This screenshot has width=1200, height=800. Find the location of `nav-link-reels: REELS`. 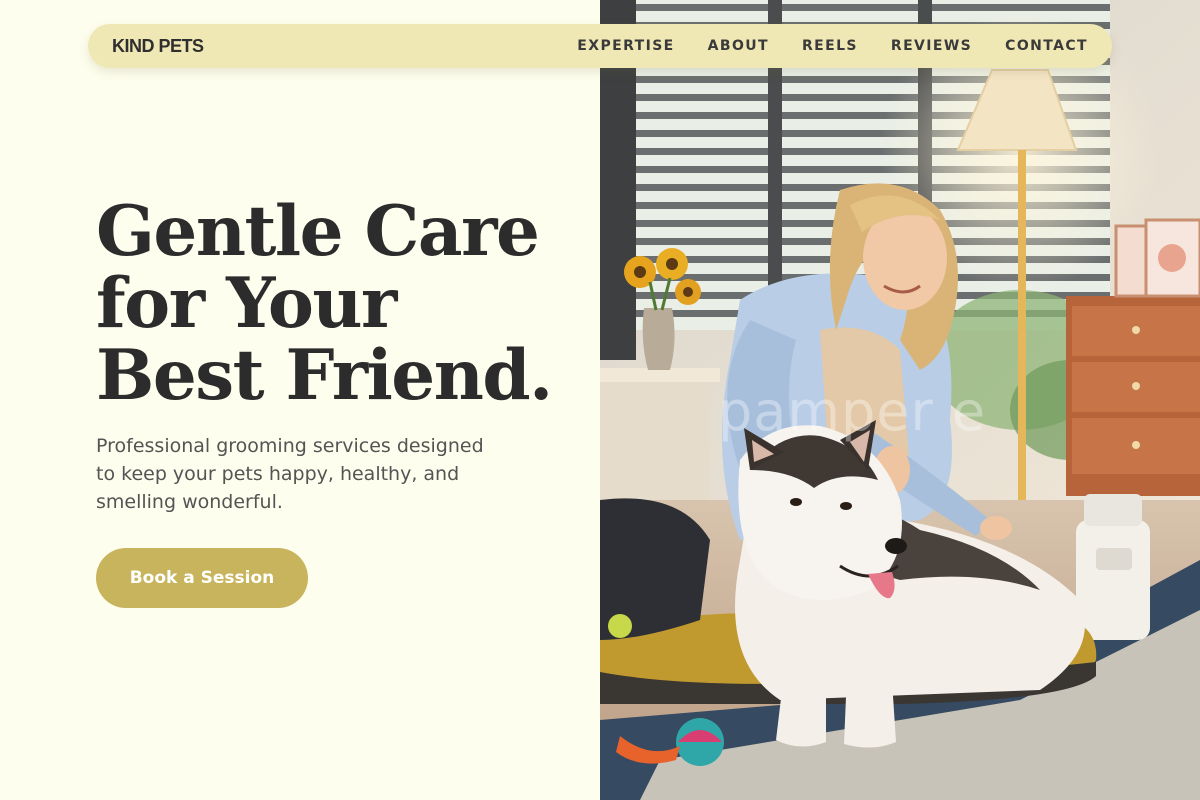

nav-link-reels: REELS is located at coordinates (830, 46).